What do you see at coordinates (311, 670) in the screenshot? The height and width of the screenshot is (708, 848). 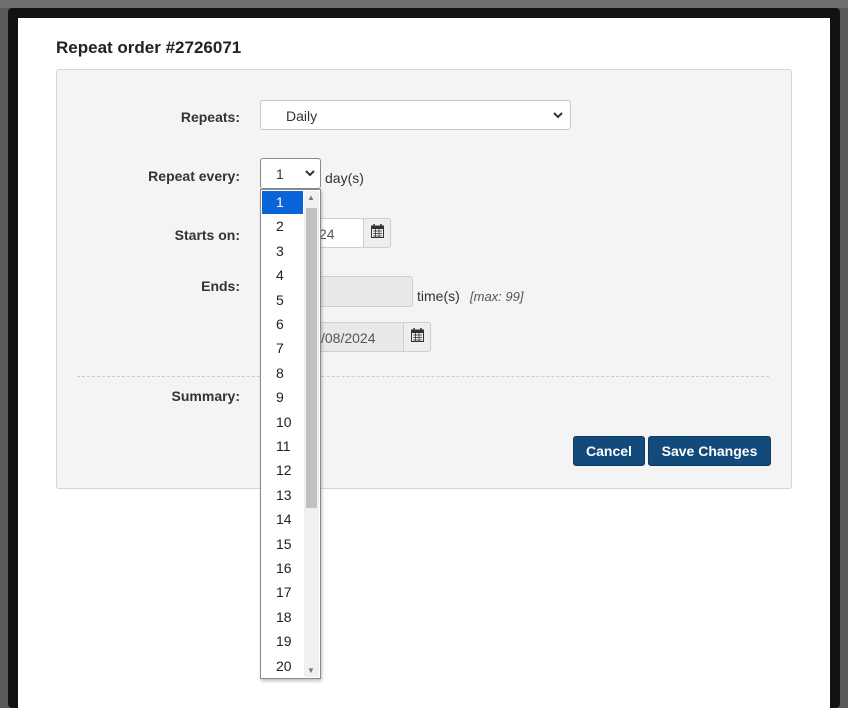 I see `scroll-down-arrow-icon: ▼` at bounding box center [311, 670].